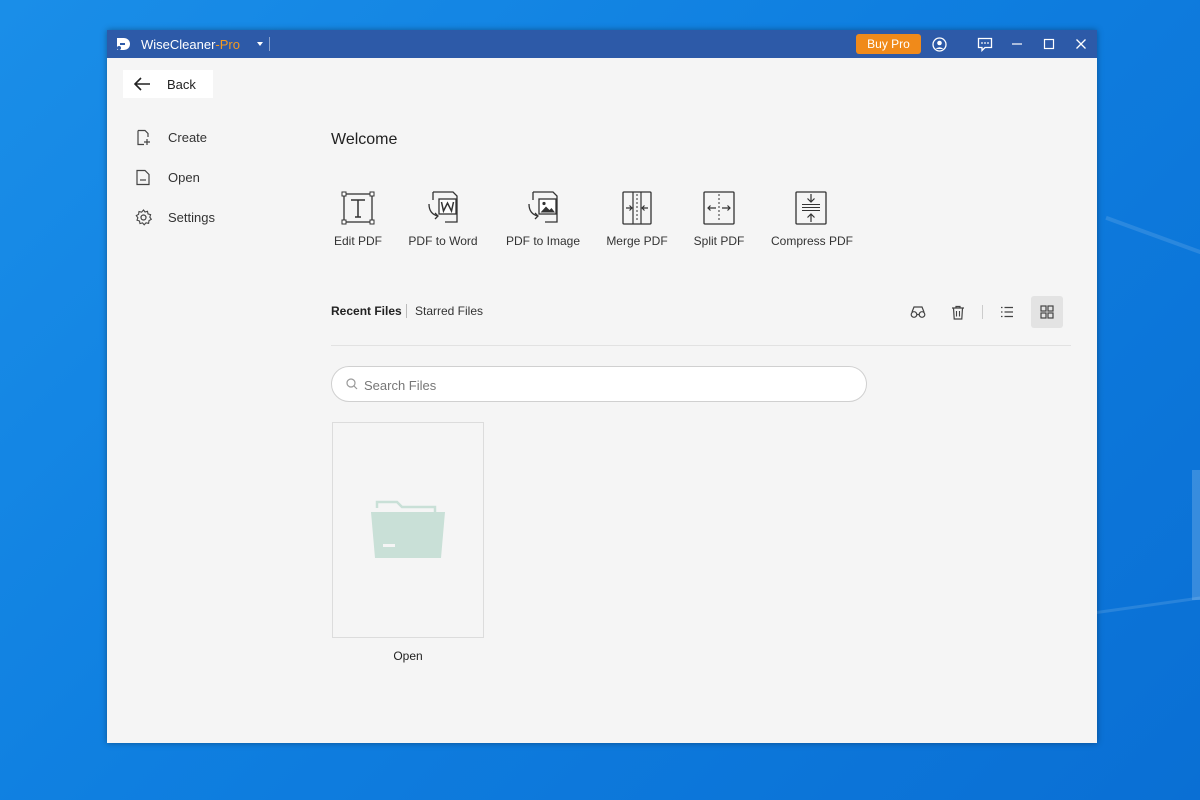  I want to click on folder-icon, so click(408, 529).